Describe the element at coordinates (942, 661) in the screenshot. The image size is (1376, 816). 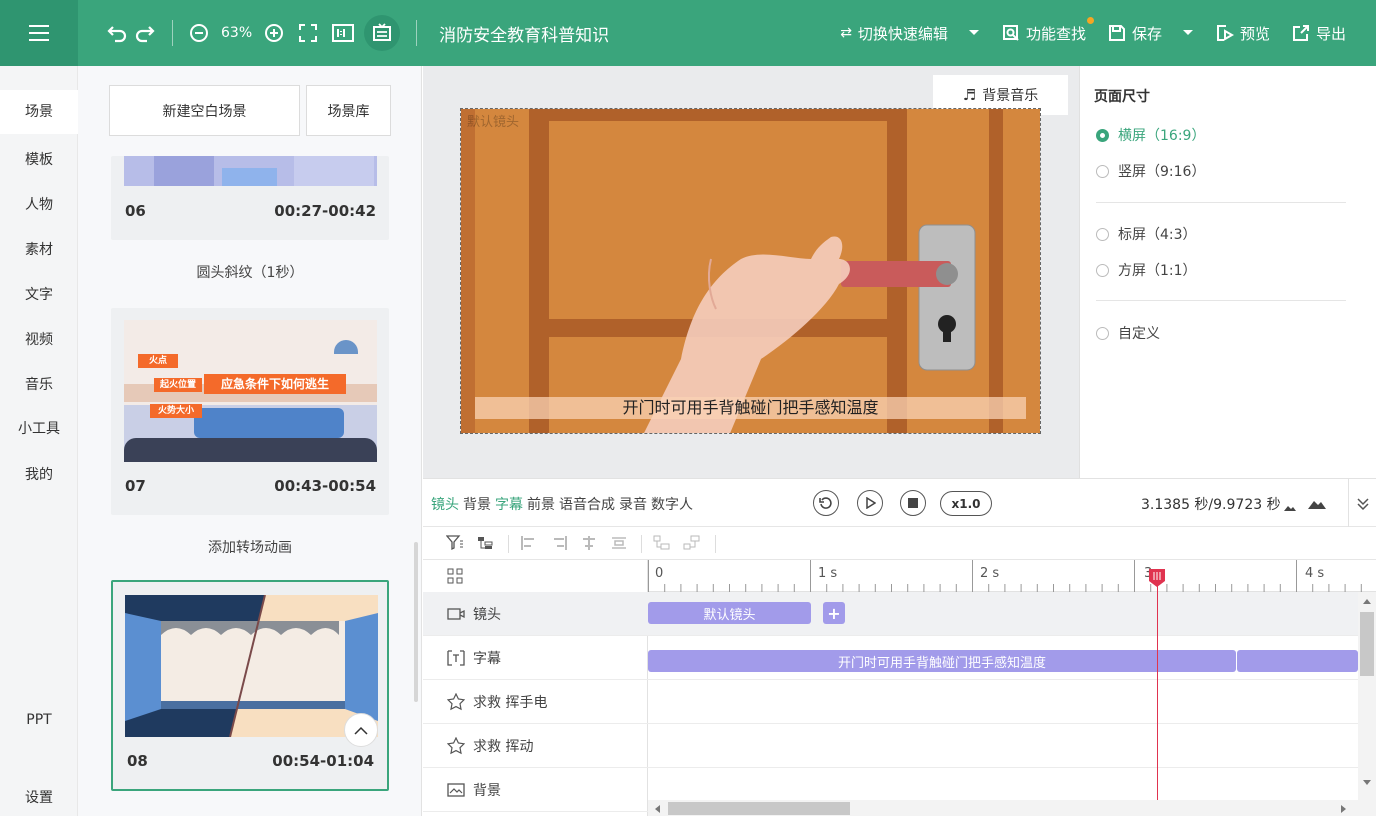
I see `subtitle-clip: 开门时可用手背触碰门把手感知温度` at that location.